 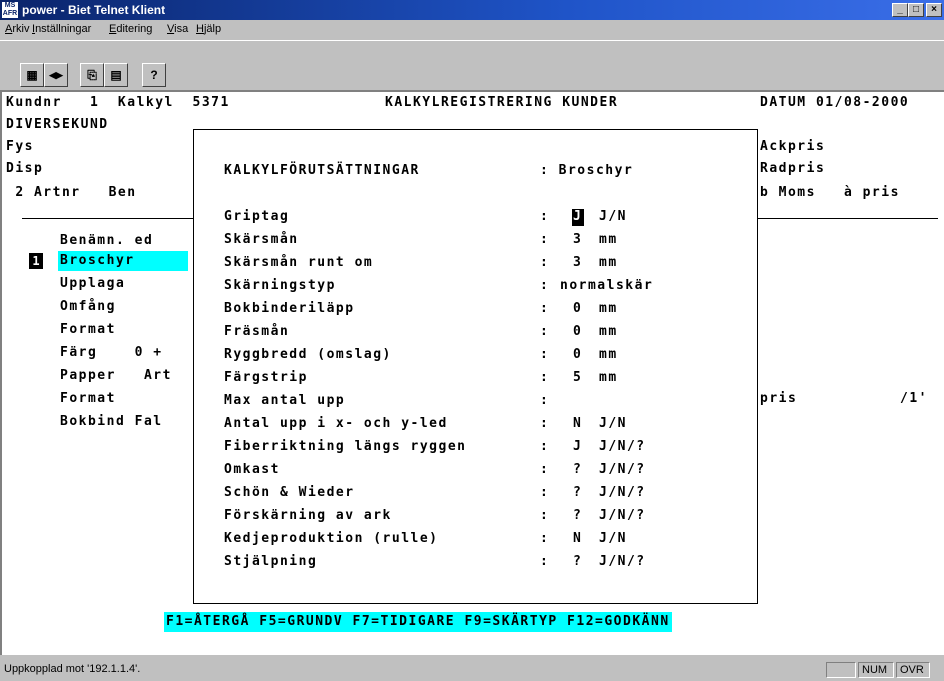 I want to click on header-date: DATUM 01/08-2000, so click(x=835, y=102).